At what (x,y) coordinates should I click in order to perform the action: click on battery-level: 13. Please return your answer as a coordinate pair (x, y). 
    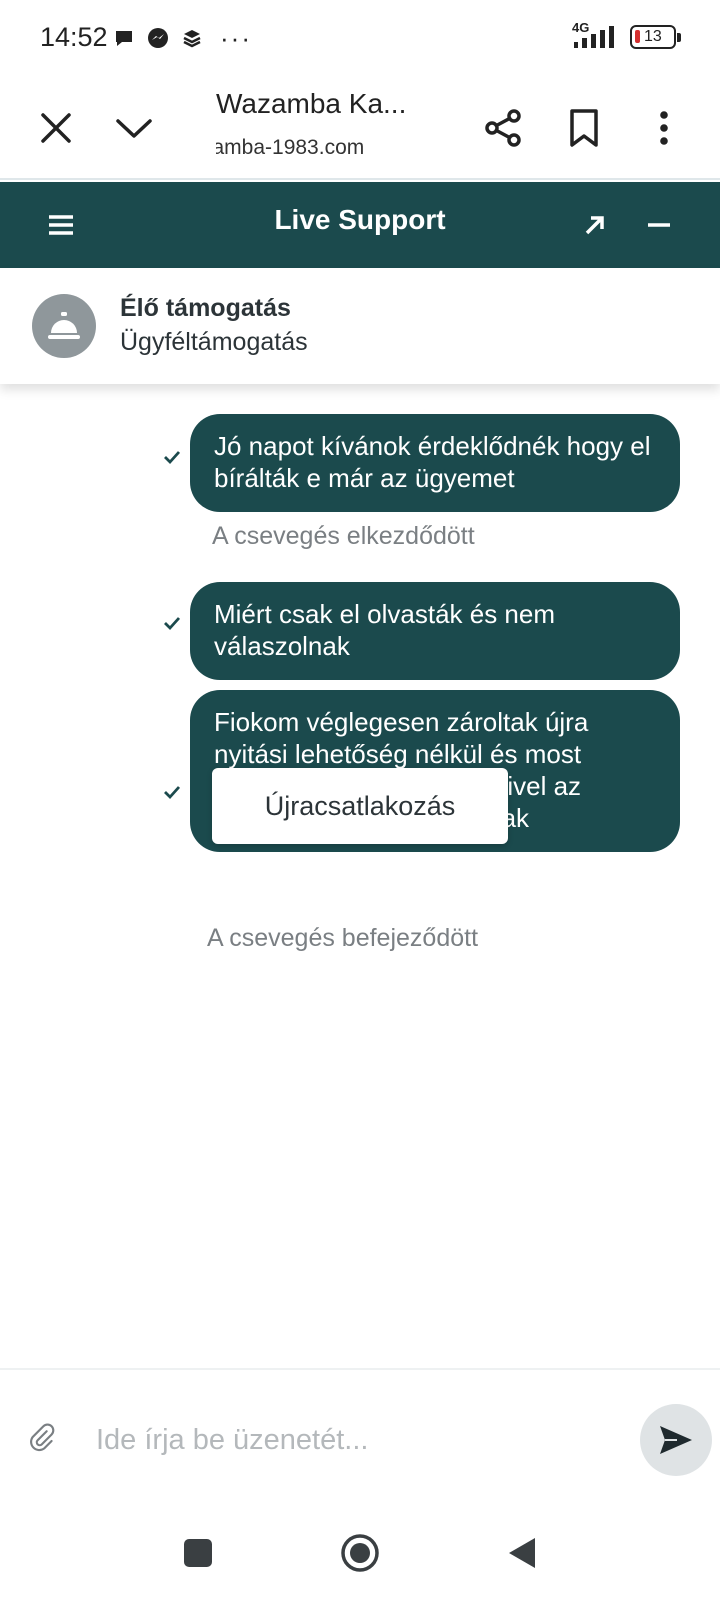
    Looking at the image, I should click on (653, 36).